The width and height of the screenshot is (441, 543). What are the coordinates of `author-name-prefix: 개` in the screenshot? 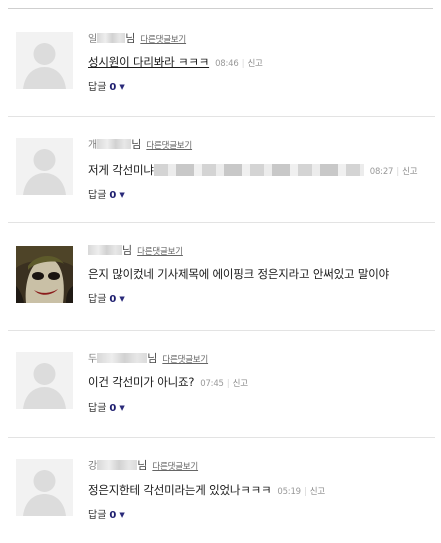 It's located at (93, 145).